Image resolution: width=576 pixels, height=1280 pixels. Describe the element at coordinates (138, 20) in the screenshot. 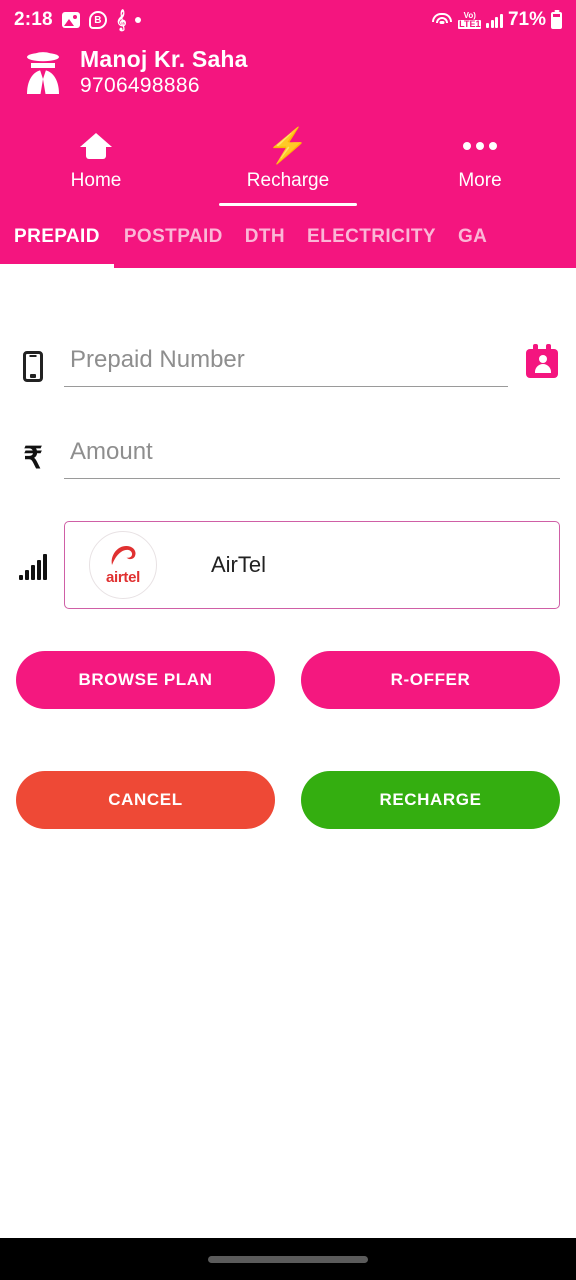

I see `dot-icon` at that location.